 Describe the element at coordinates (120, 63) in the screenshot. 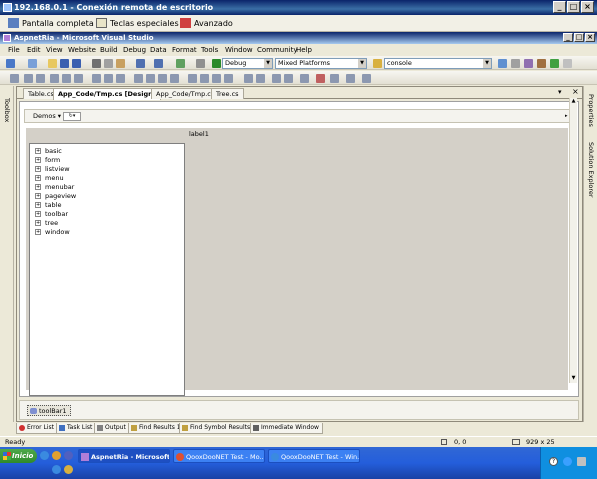

I see `paste-icon` at that location.